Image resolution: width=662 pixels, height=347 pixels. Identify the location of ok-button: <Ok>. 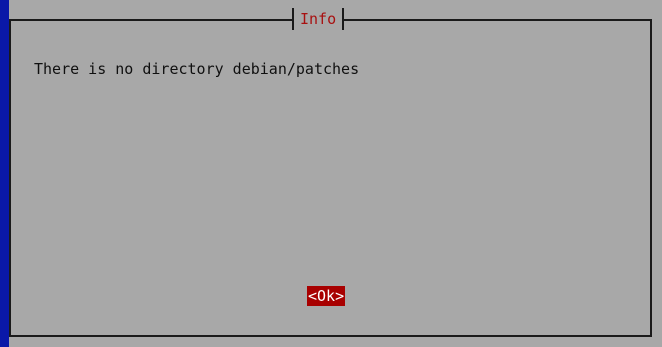
(326, 296).